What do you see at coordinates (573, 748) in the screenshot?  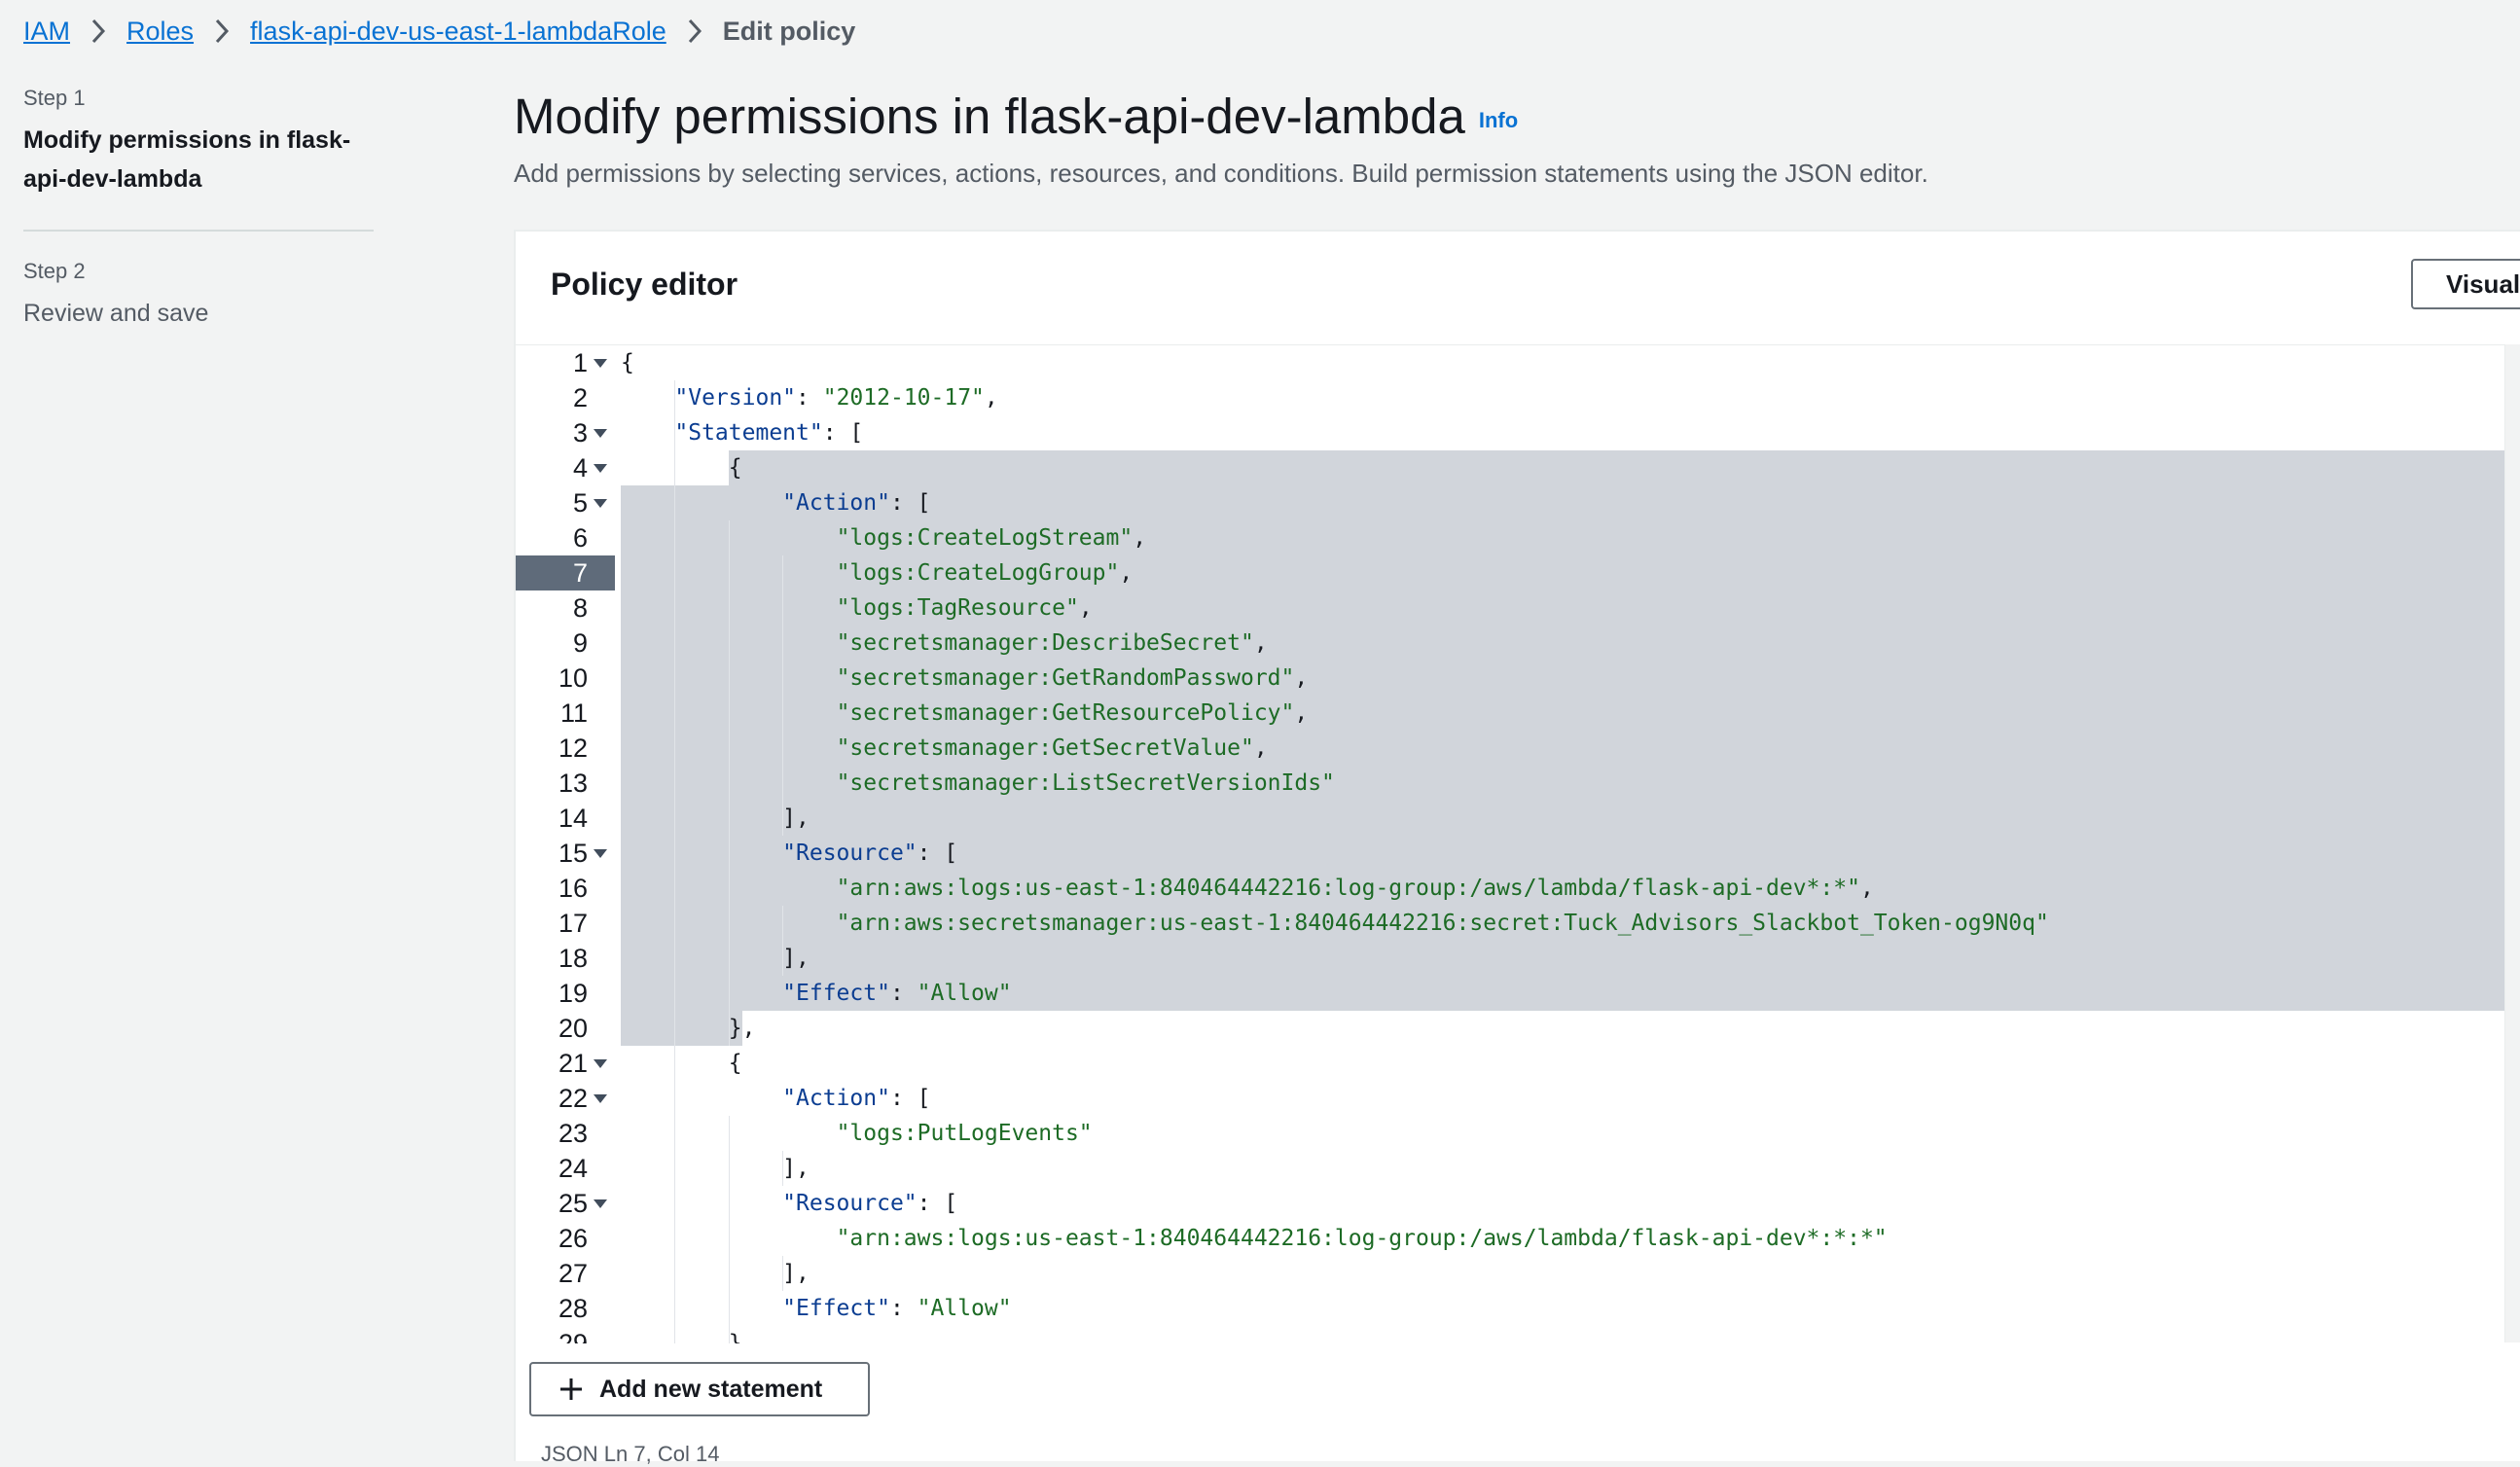 I see `line-number: 12` at bounding box center [573, 748].